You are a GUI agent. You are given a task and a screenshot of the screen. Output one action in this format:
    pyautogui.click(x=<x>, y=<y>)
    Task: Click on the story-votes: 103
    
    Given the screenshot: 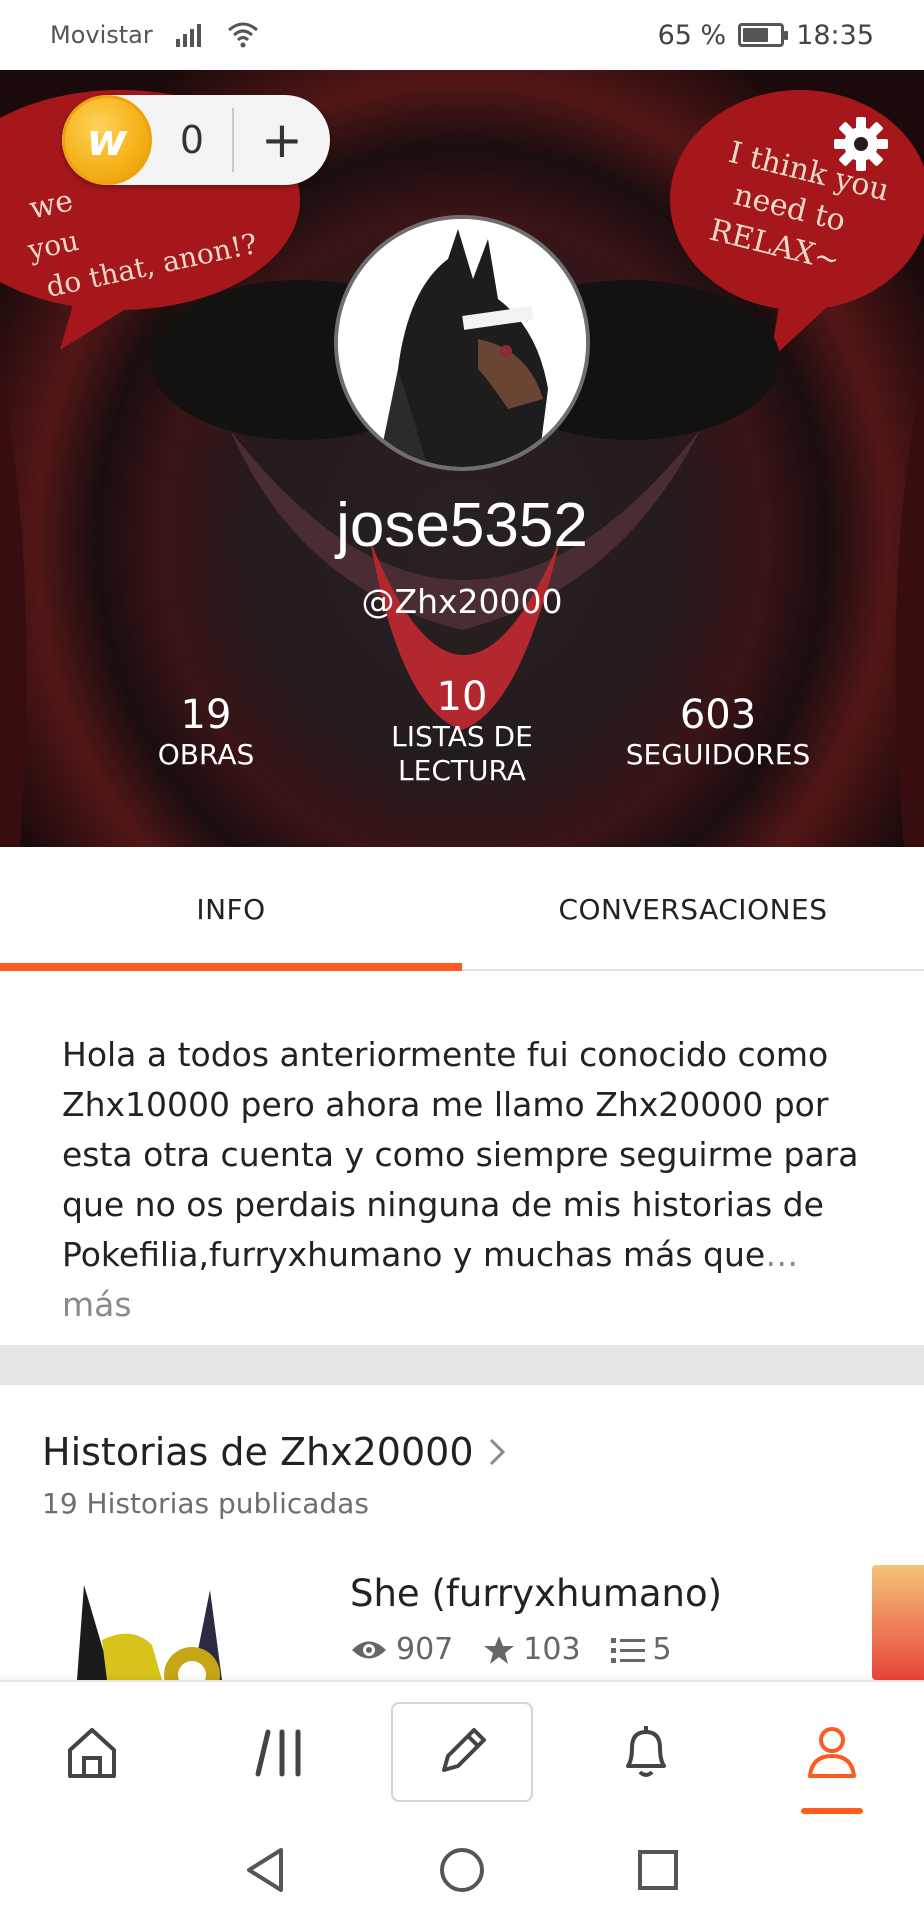 What is the action you would take?
    pyautogui.click(x=552, y=1649)
    